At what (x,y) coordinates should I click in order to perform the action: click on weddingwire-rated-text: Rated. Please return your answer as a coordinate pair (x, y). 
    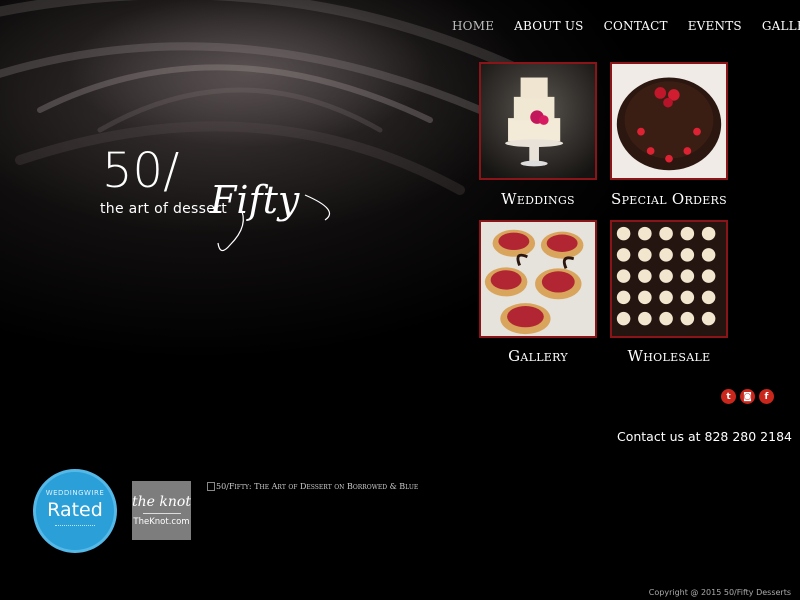
    Looking at the image, I should click on (75, 510).